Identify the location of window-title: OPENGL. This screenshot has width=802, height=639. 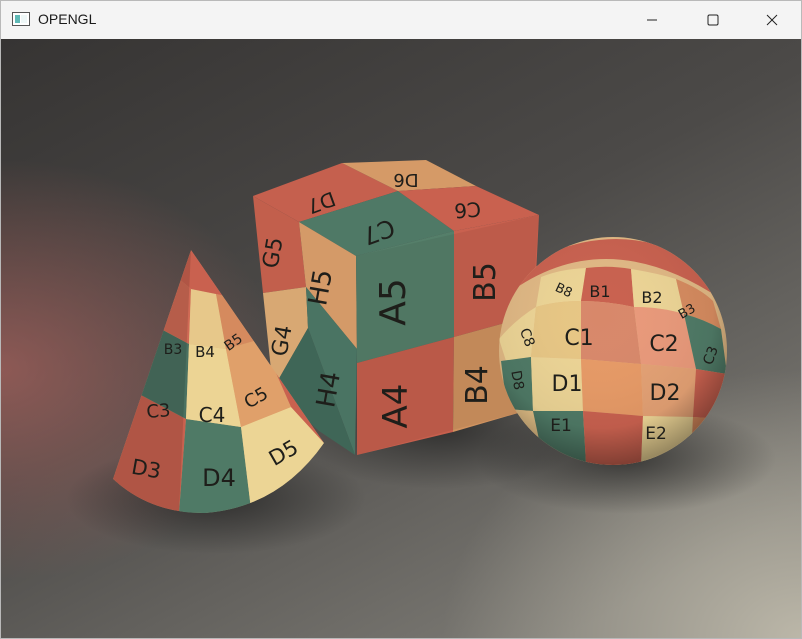
(67, 19).